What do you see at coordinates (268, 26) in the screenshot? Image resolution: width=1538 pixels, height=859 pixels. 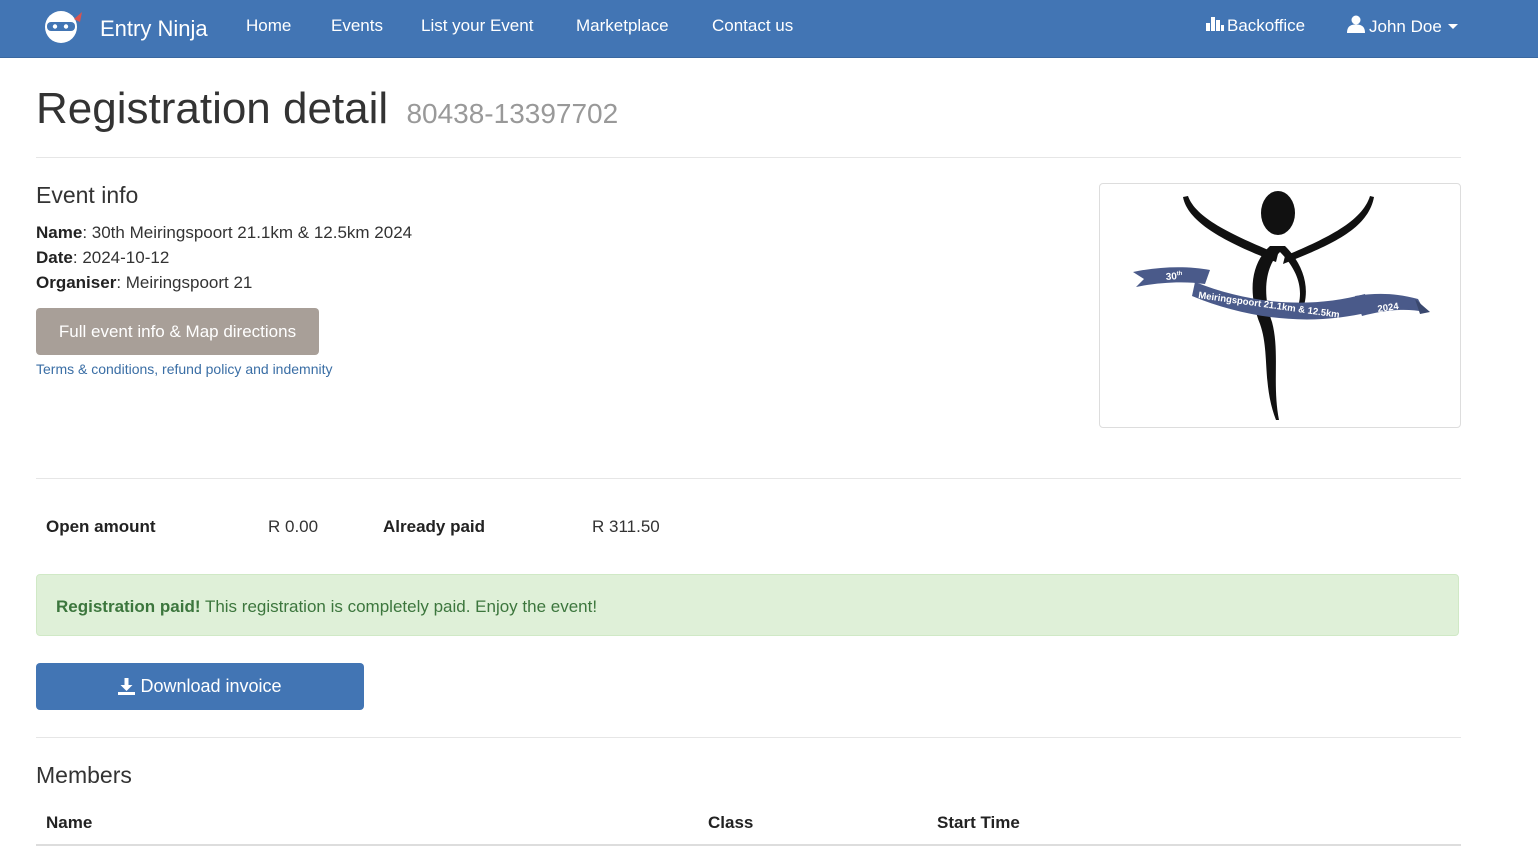 I see `nav-home: Home` at bounding box center [268, 26].